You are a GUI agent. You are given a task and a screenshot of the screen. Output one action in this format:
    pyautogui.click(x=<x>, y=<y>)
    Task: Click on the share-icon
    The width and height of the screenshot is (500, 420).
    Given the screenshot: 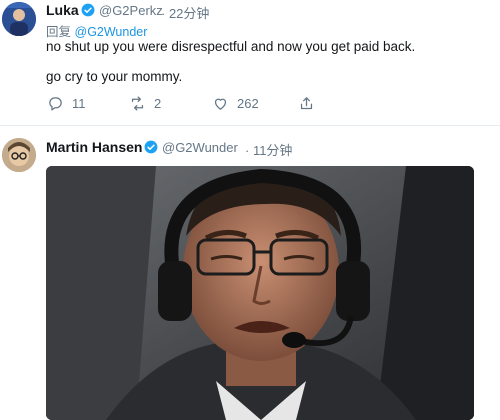 What is the action you would take?
    pyautogui.click(x=306, y=102)
    